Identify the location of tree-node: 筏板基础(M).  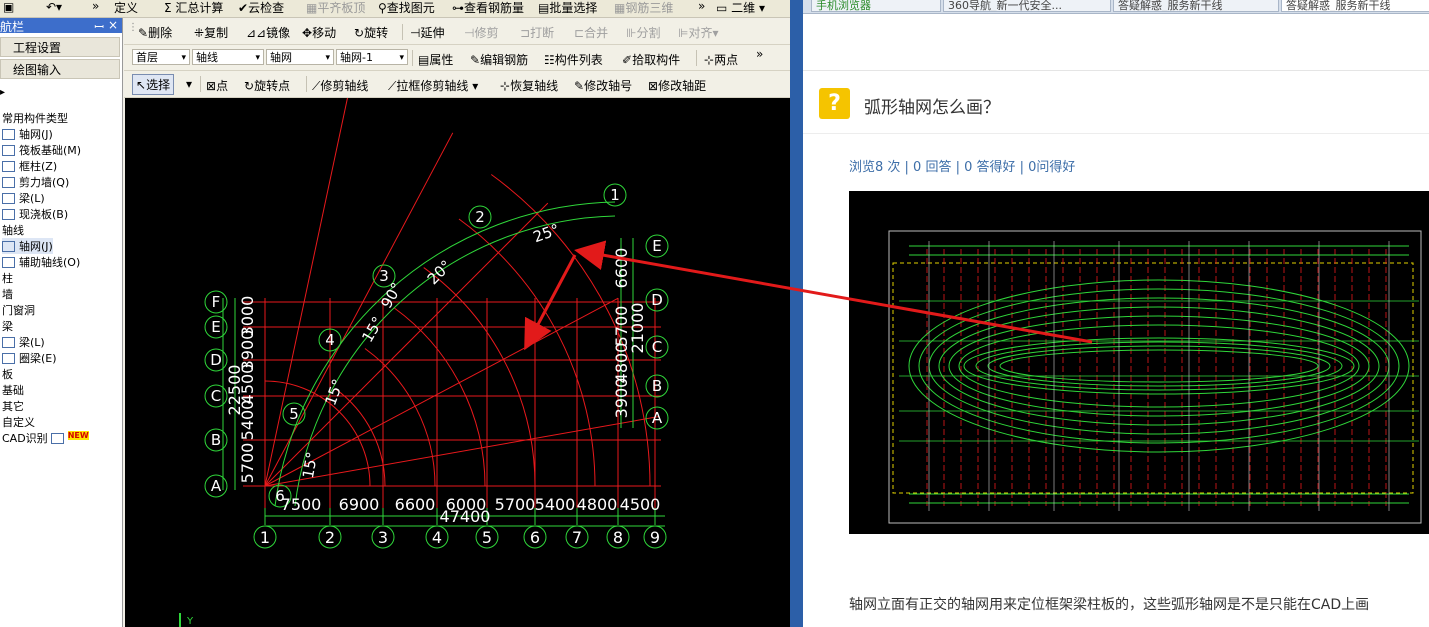
(41, 150).